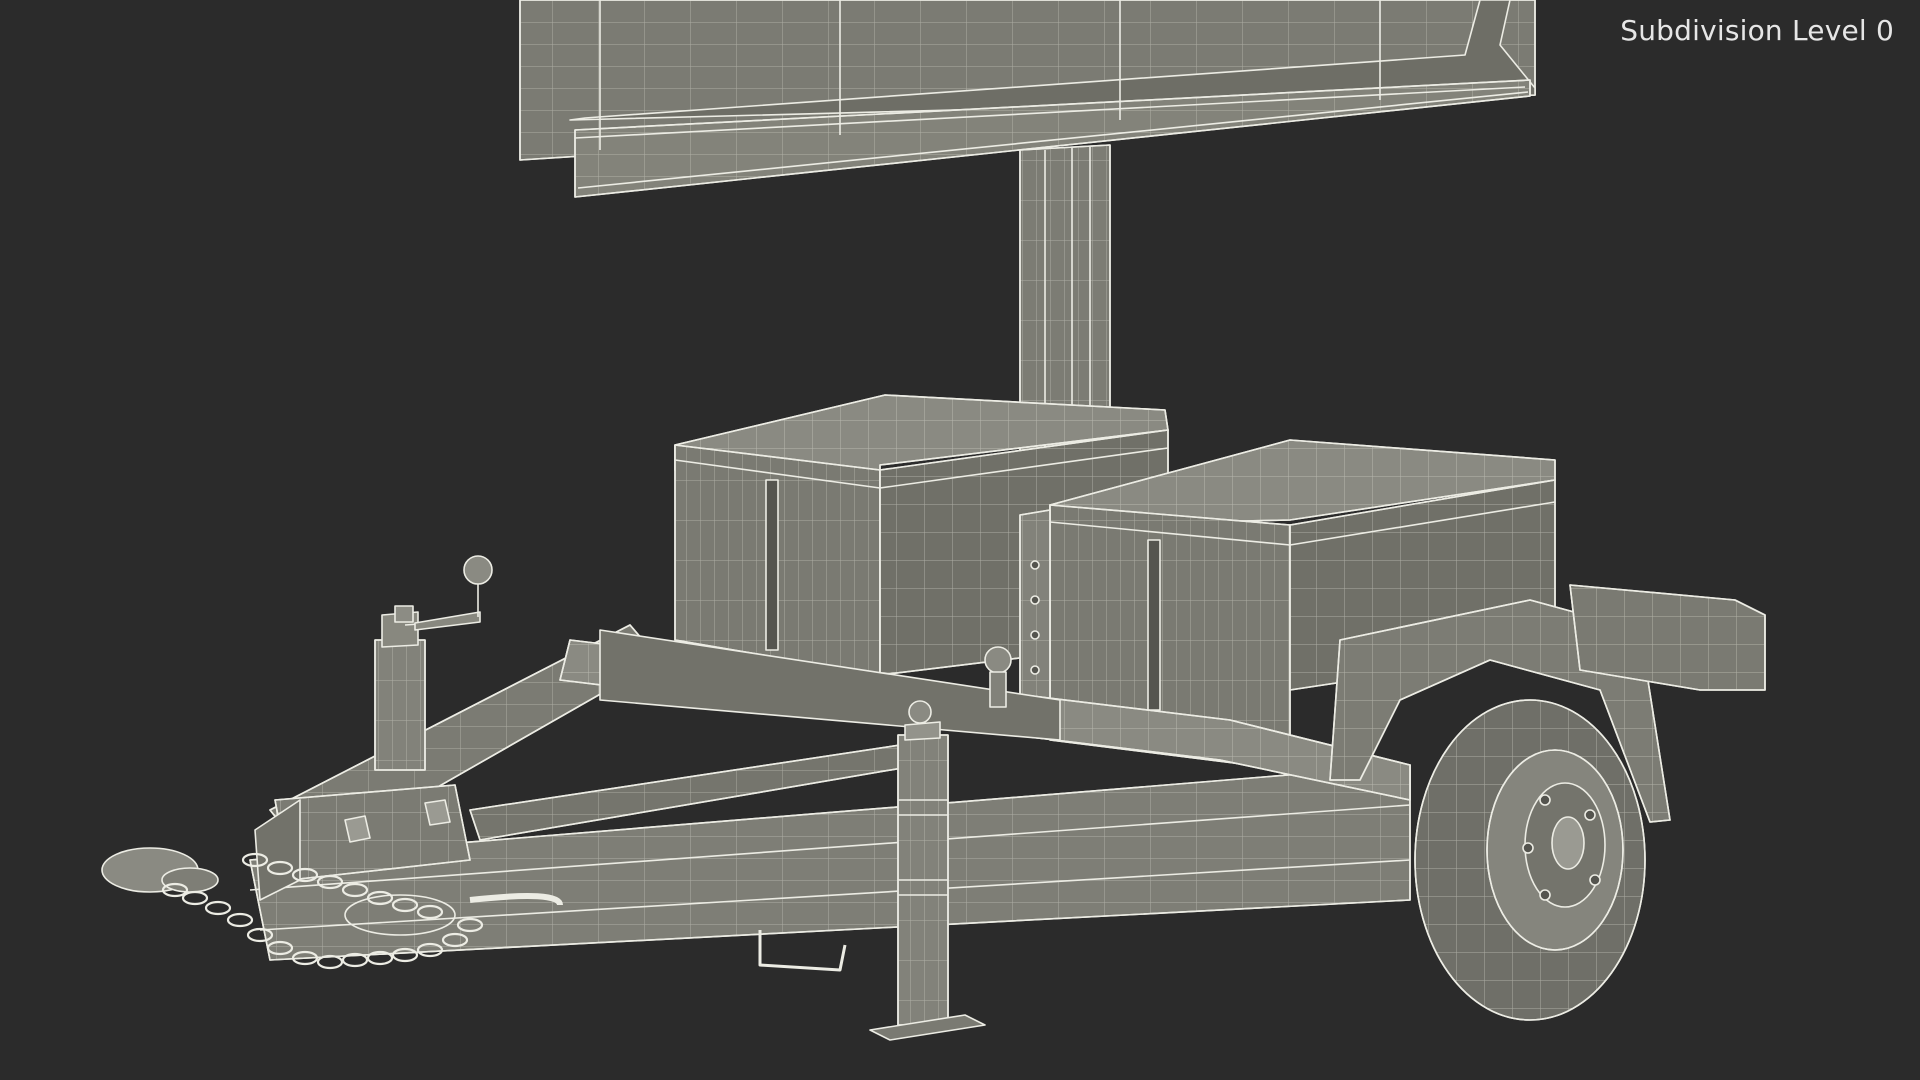 This screenshot has width=1920, height=1080. I want to click on subdivision-level-label: Subdivision Level 0, so click(1757, 30).